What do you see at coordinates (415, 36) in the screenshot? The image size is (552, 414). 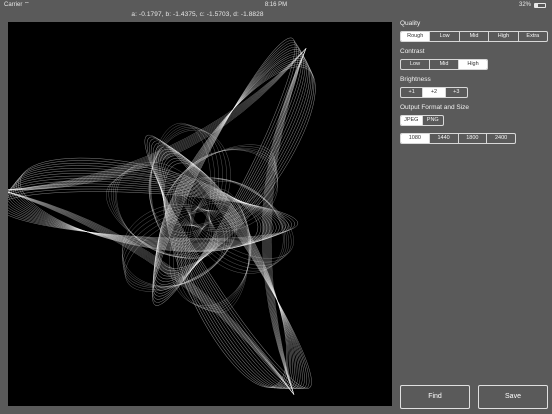 I see `quality-option-rough: Rough` at bounding box center [415, 36].